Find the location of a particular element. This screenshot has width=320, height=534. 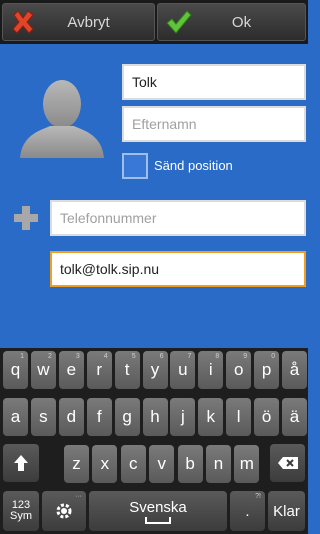

key-j: j is located at coordinates (183, 417).